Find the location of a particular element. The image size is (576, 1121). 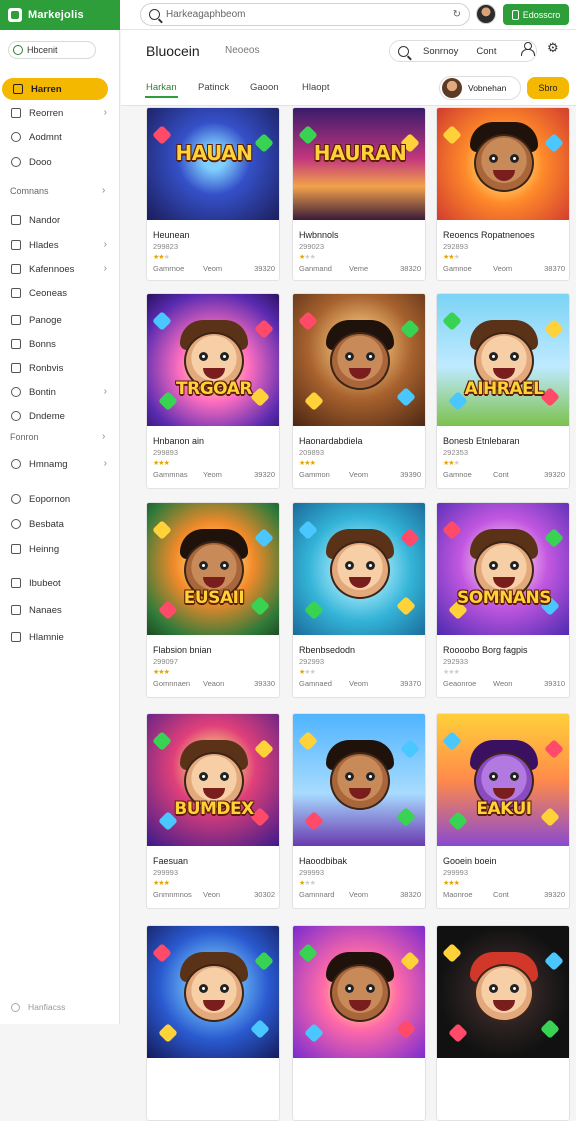

game-title: Gooein boein is located at coordinates (470, 861).